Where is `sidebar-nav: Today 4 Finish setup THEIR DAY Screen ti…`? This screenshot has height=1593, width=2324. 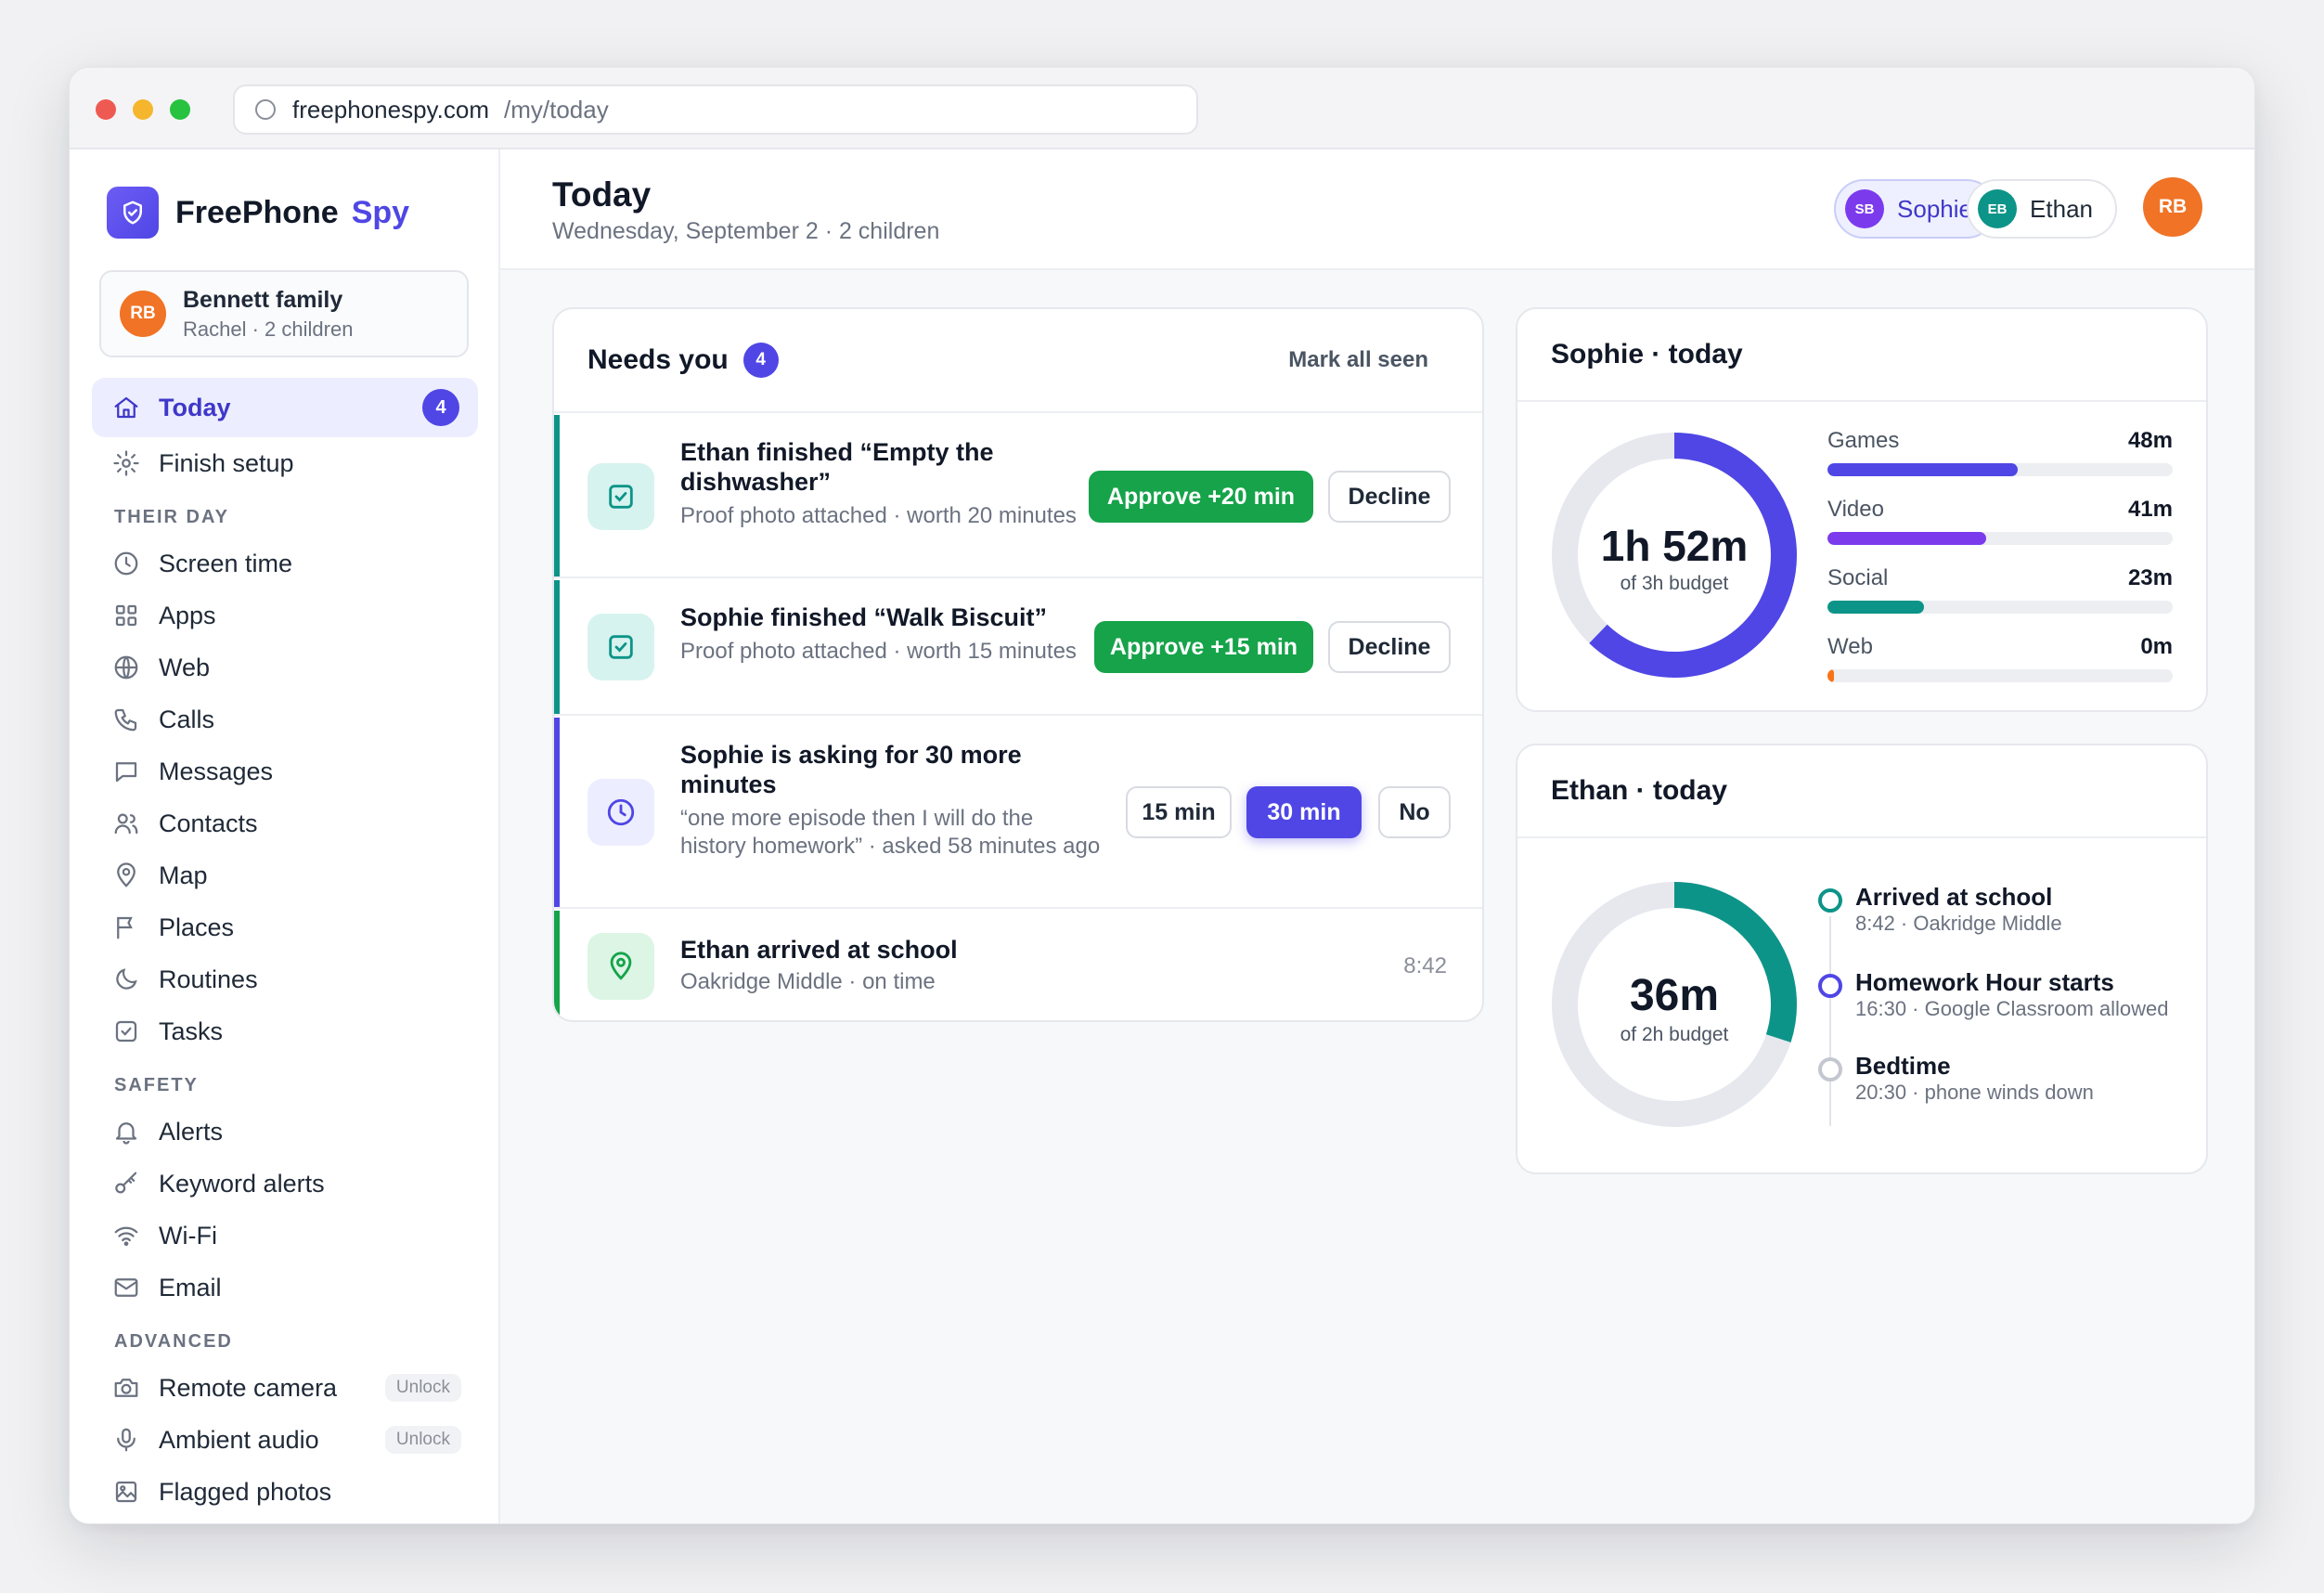 sidebar-nav: Today 4 Finish setup THEIR DAY Screen ti… is located at coordinates (285, 948).